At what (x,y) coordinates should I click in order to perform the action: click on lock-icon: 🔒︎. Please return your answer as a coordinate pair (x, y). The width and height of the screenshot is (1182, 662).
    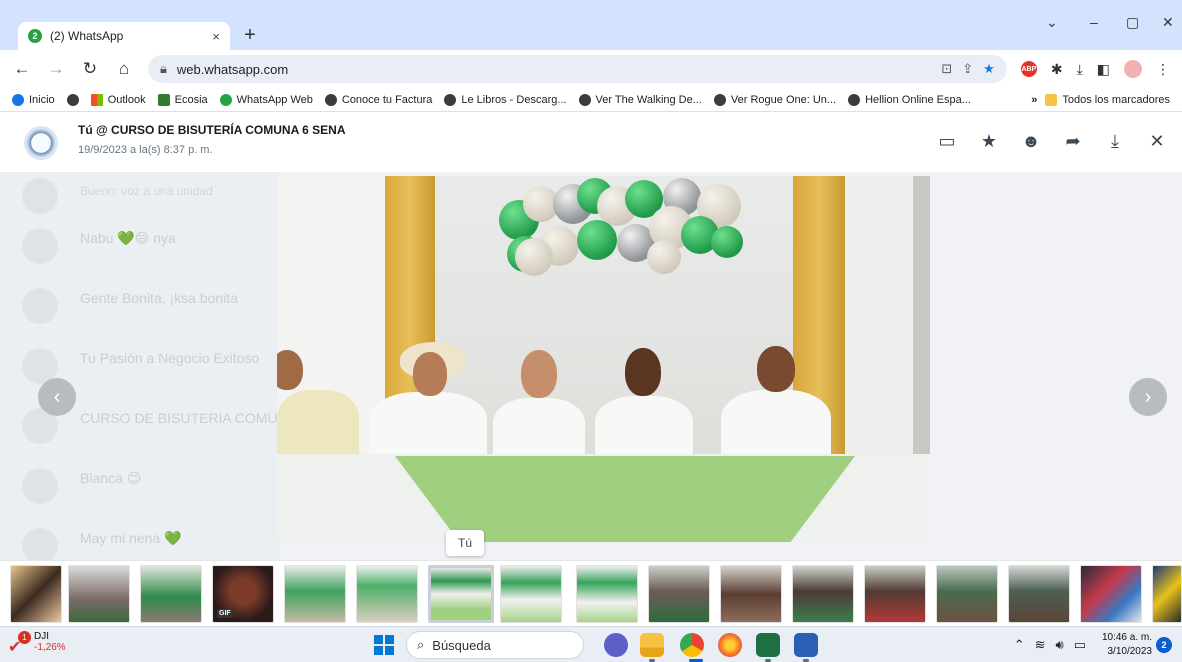
    Looking at the image, I should click on (163, 69).